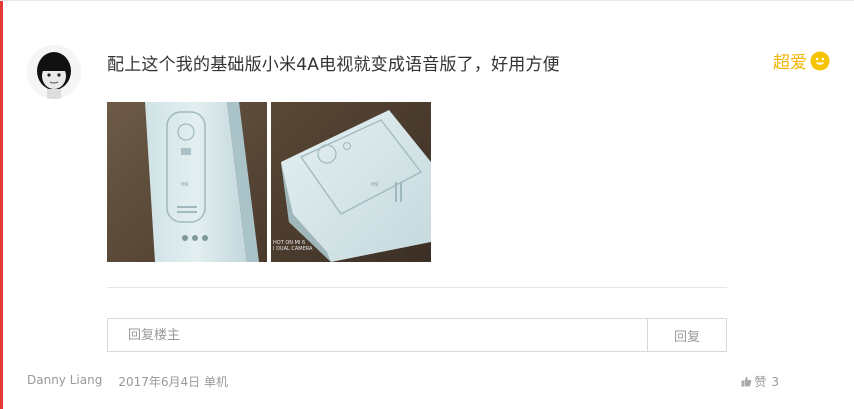 Image resolution: width=854 pixels, height=409 pixels. What do you see at coordinates (333, 65) in the screenshot?
I see `comment-text: 配上这个我的基础版小米4A电视就变成语音版了，好用方便` at bounding box center [333, 65].